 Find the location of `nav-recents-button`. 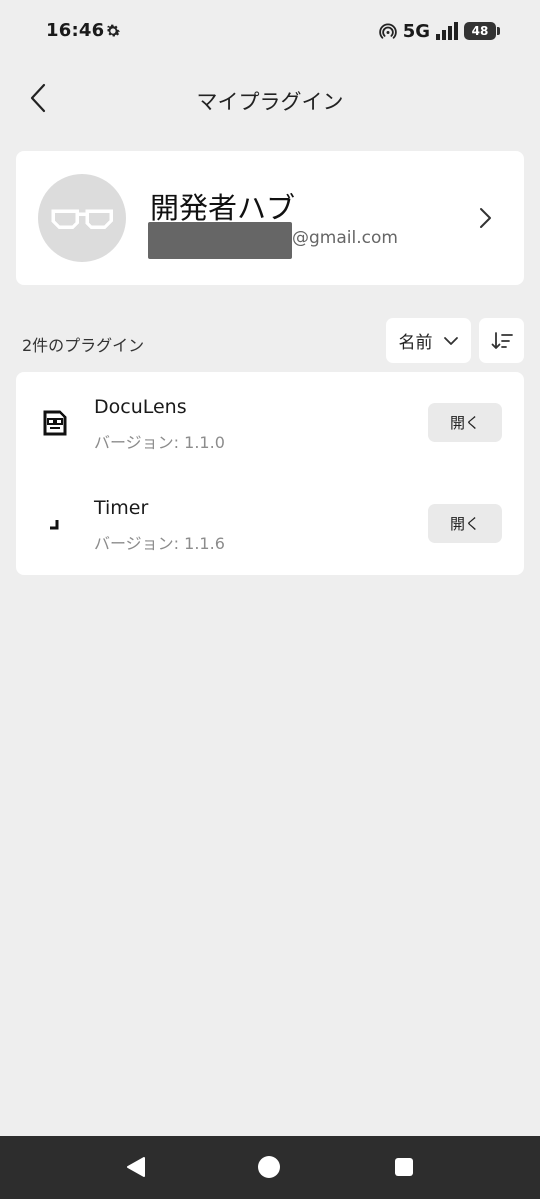

nav-recents-button is located at coordinates (404, 1167).